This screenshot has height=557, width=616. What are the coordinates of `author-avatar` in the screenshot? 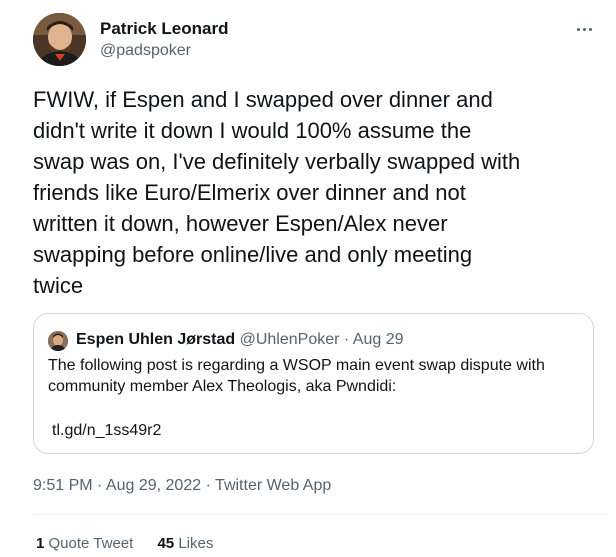 It's located at (59, 39).